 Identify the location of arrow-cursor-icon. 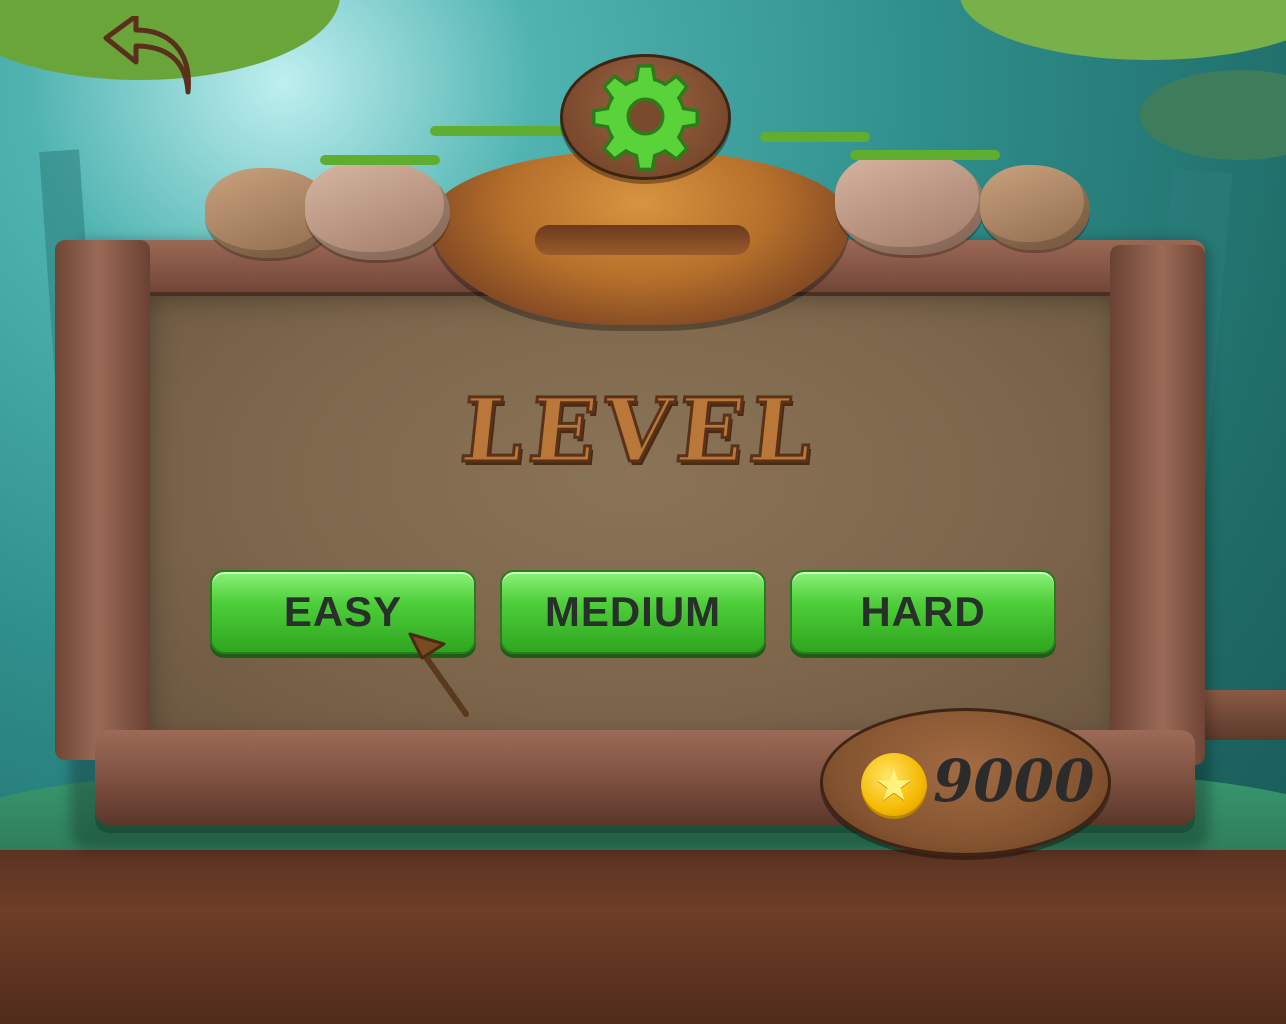
(438, 674).